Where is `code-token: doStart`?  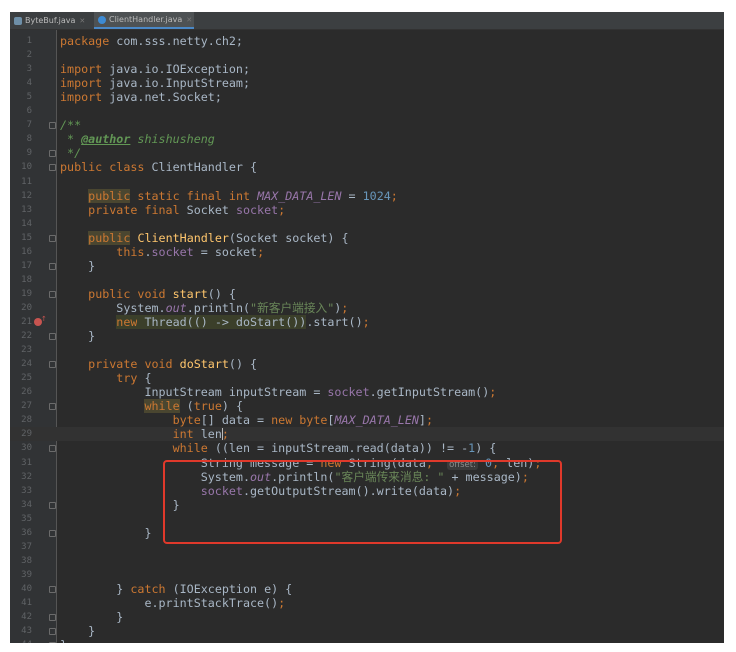 code-token: doStart is located at coordinates (204, 364).